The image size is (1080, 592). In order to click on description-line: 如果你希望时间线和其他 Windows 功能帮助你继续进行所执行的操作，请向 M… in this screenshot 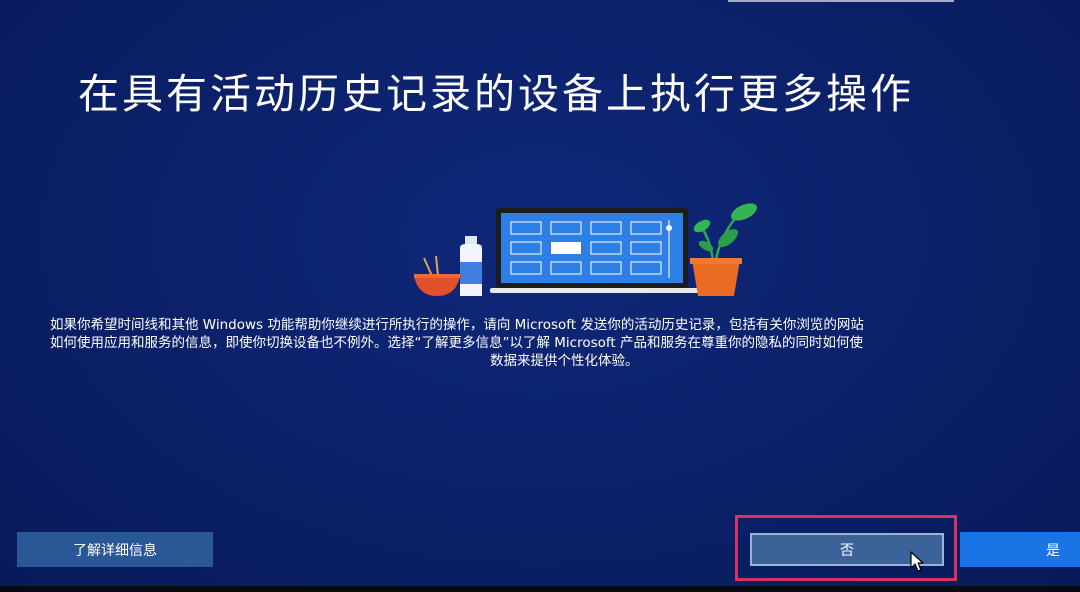, I will do `click(457, 325)`.